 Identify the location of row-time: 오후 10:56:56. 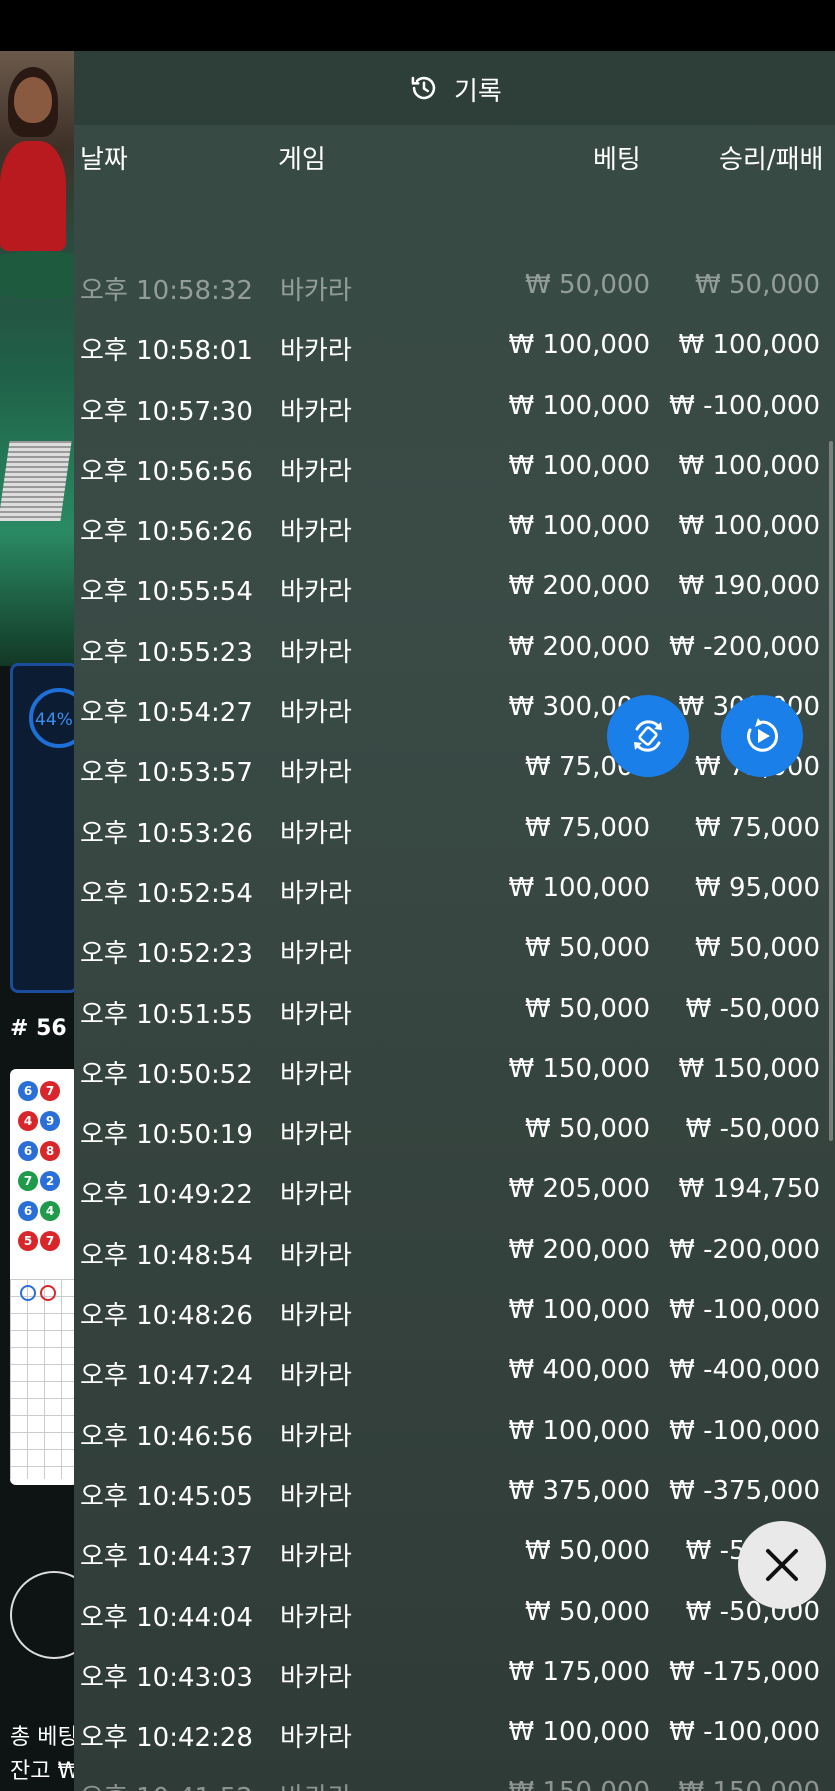
(166, 471).